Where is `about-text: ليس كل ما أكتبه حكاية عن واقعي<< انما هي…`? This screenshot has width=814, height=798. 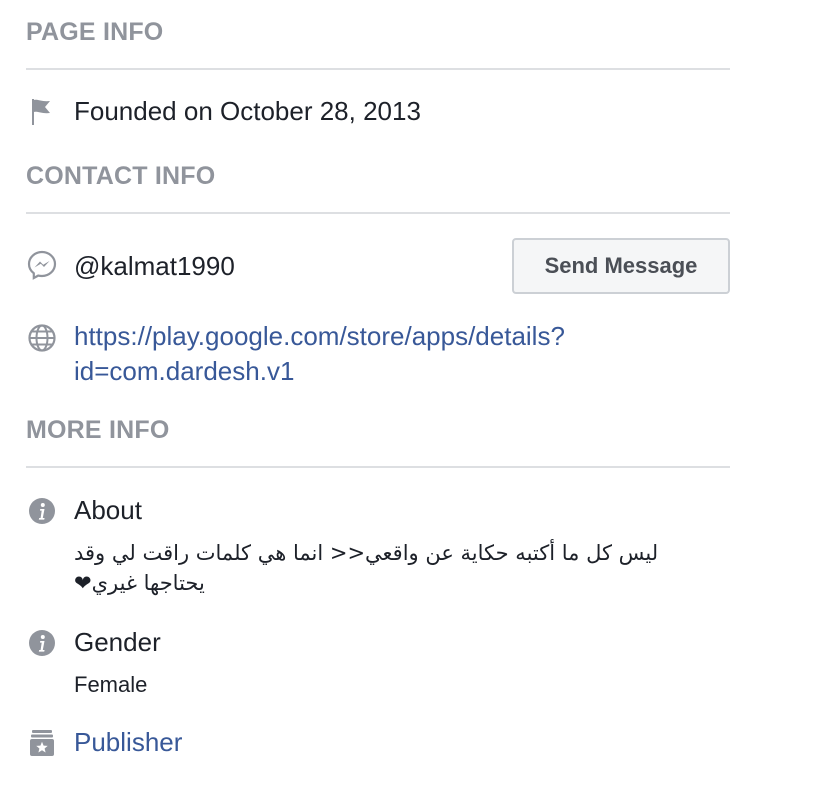
about-text: ليس كل ما أكتبه حكاية عن واقعي<< انما هي… is located at coordinates (366, 568).